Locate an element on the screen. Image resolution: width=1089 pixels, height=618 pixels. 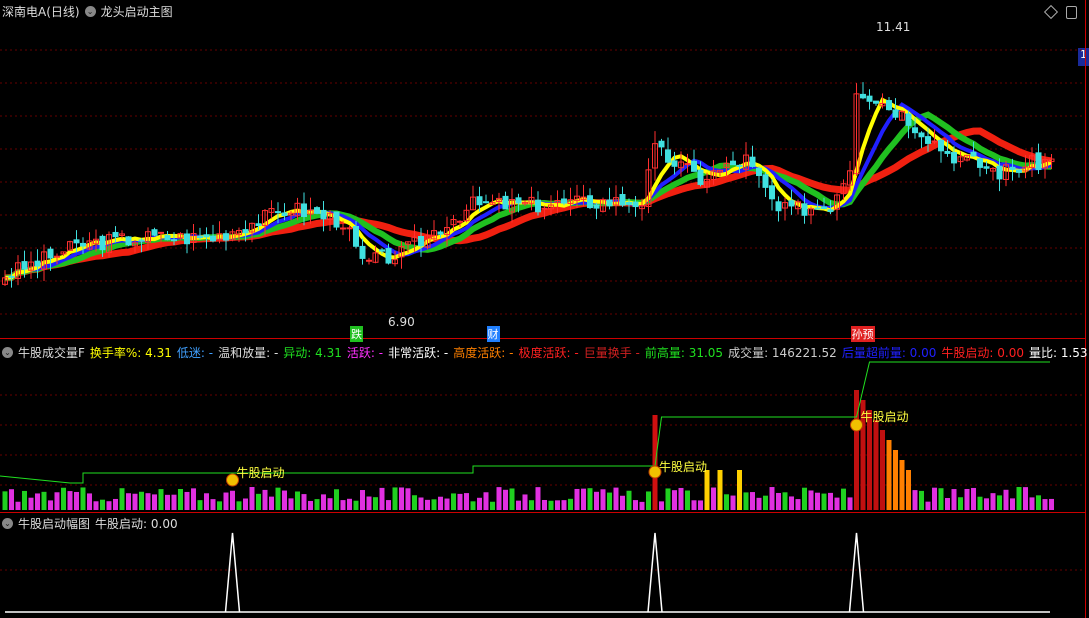
volume-field: 活跃: - is located at coordinates (365, 353).